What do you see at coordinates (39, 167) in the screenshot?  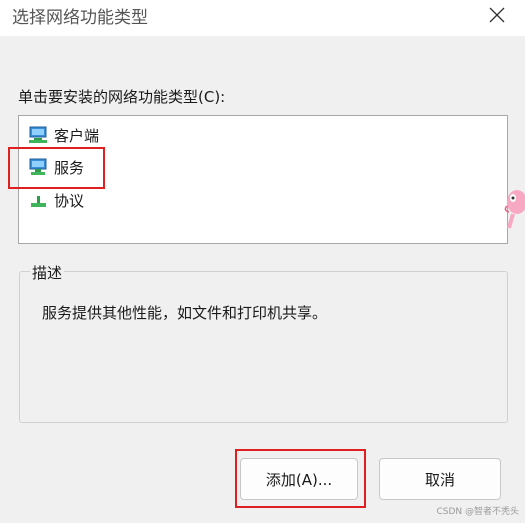 I see `service-computer-icon` at bounding box center [39, 167].